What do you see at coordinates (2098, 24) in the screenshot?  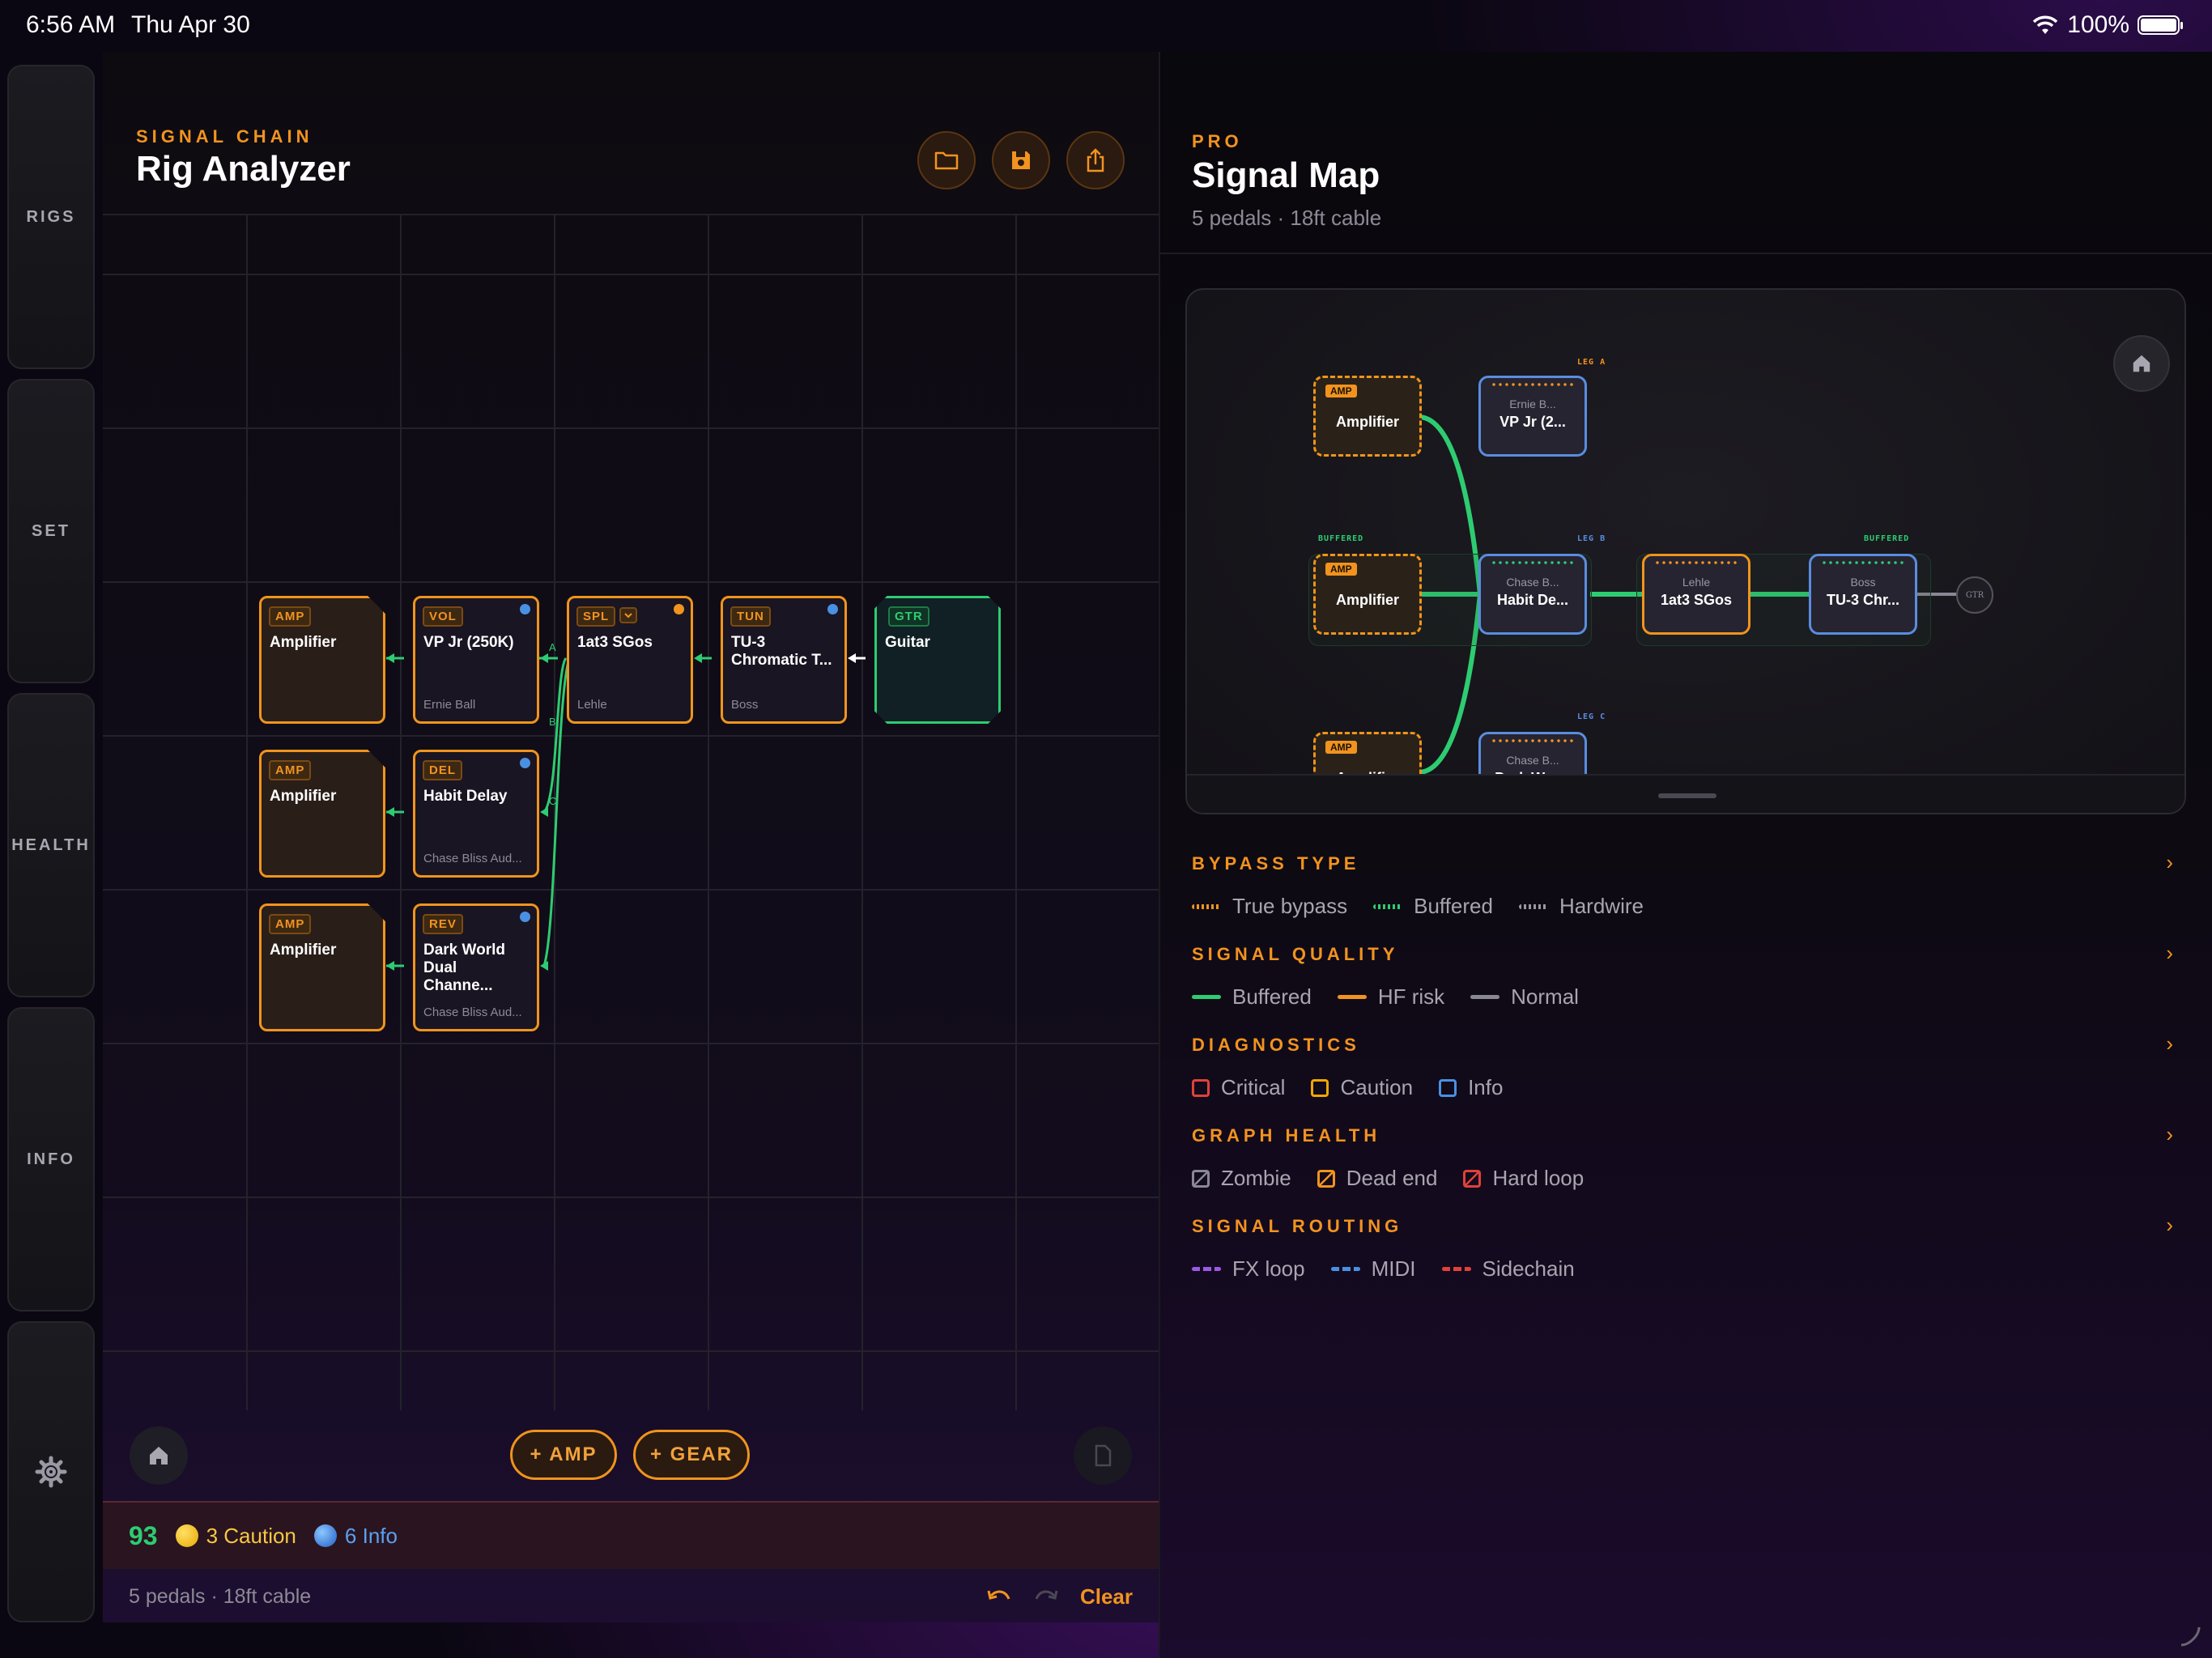 I see `battery-percent: 100%` at bounding box center [2098, 24].